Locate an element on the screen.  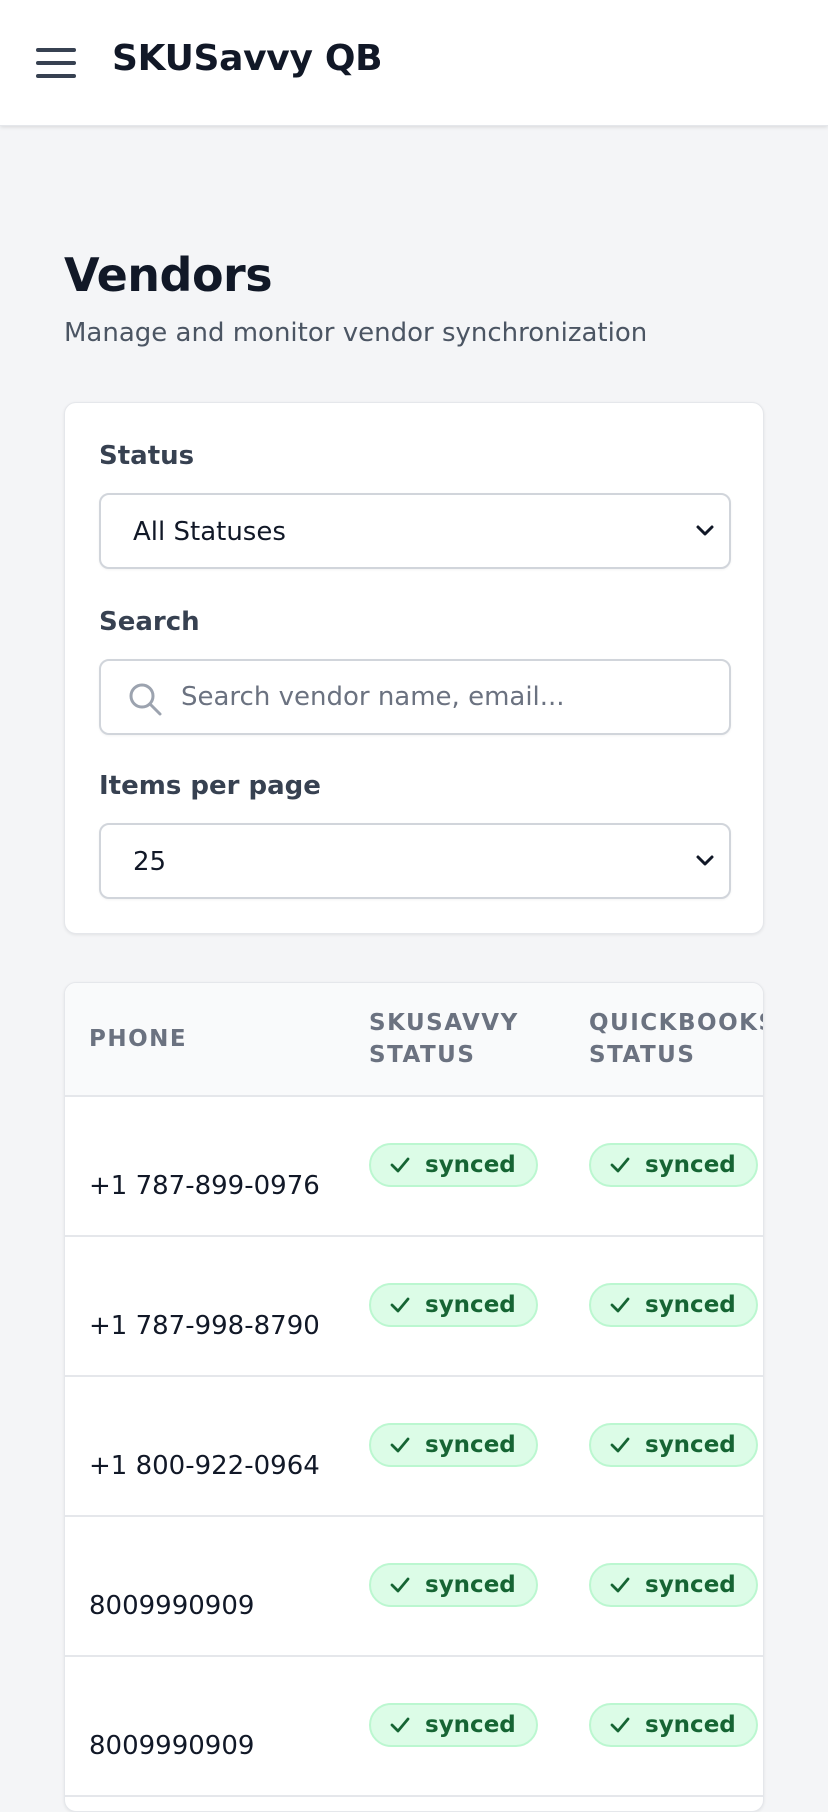
app-header: SKUSavvy QB is located at coordinates (414, 63).